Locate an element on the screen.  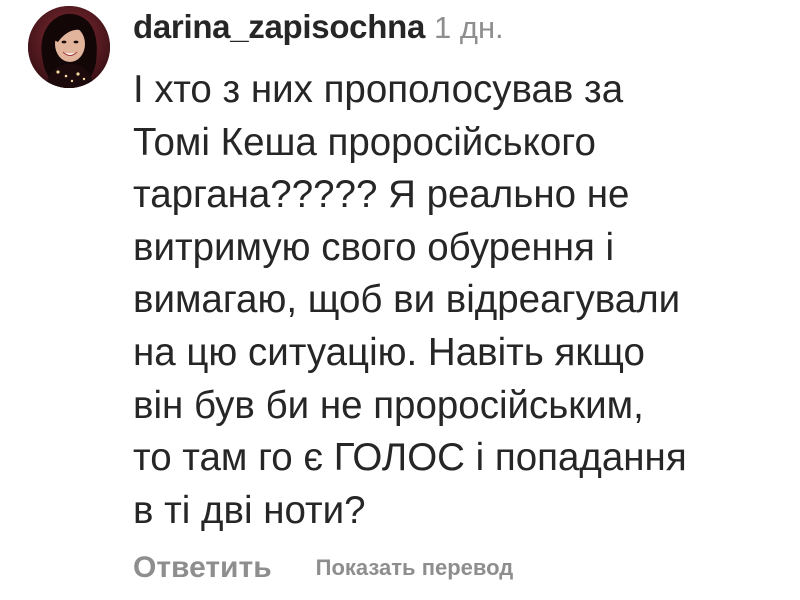
username: darina_zapisochna is located at coordinates (279, 27).